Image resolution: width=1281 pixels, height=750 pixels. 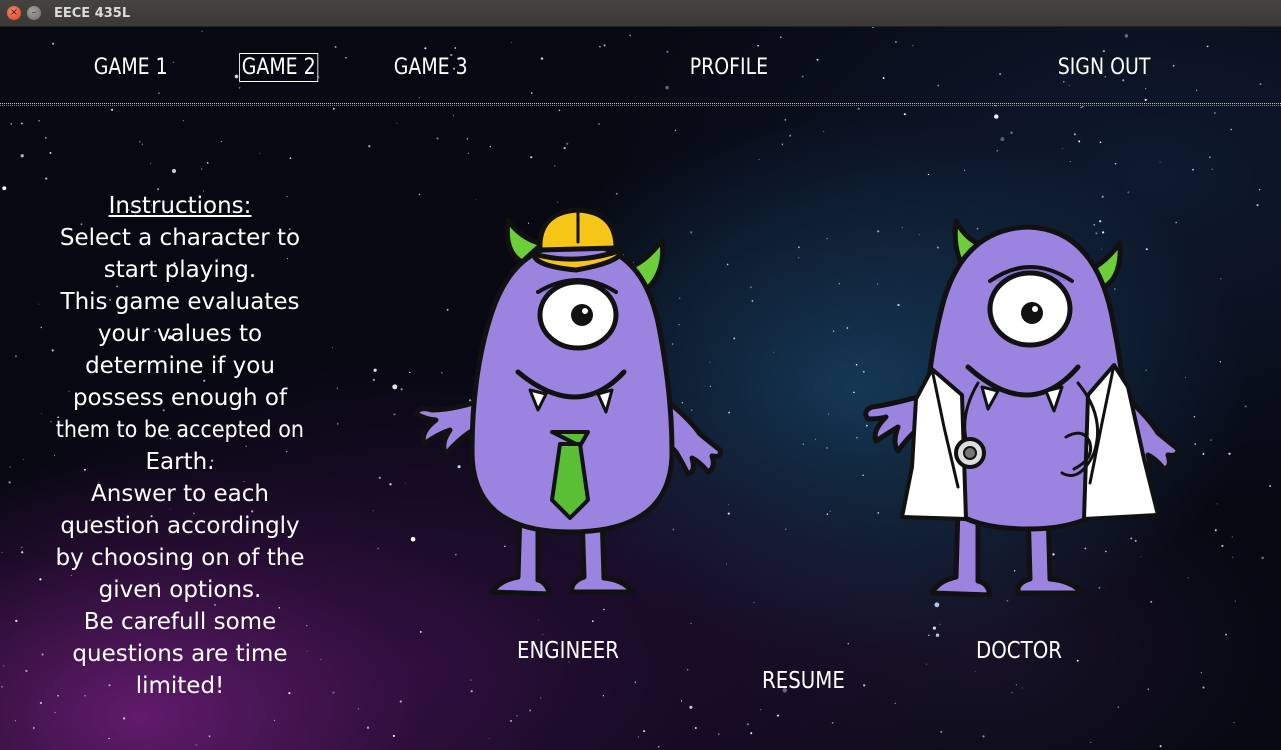 I want to click on nav-profile: PROFILE, so click(x=729, y=67).